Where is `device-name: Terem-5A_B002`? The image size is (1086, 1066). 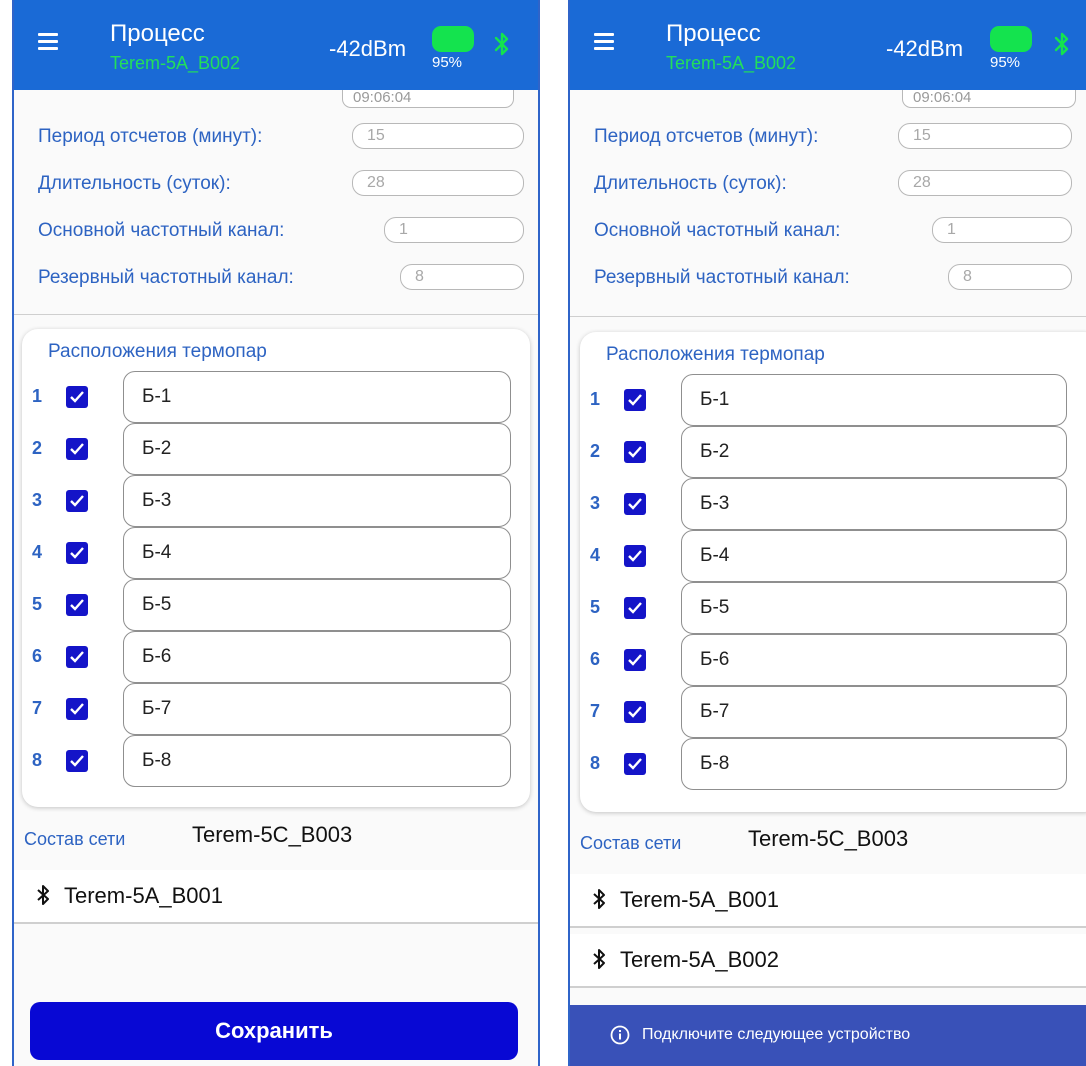
device-name: Terem-5A_B002 is located at coordinates (699, 959).